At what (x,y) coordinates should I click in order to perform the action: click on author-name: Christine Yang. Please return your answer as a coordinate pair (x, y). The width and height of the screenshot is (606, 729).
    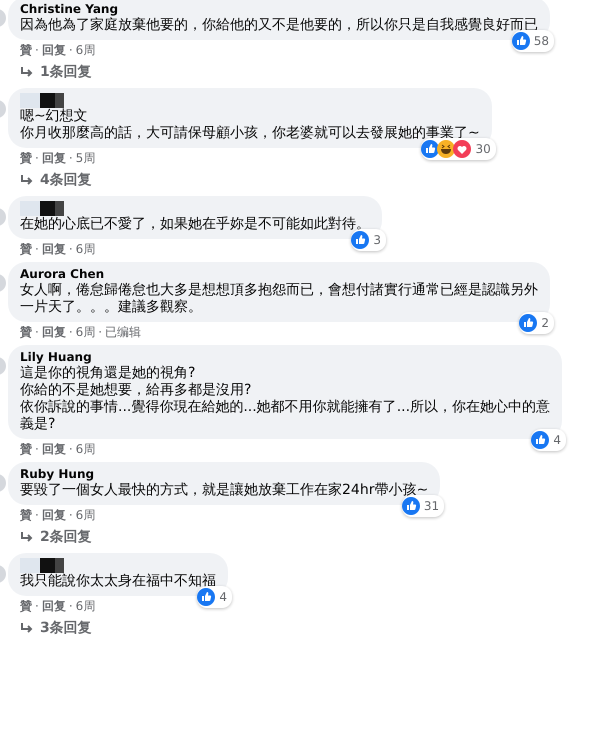
    Looking at the image, I should click on (69, 9).